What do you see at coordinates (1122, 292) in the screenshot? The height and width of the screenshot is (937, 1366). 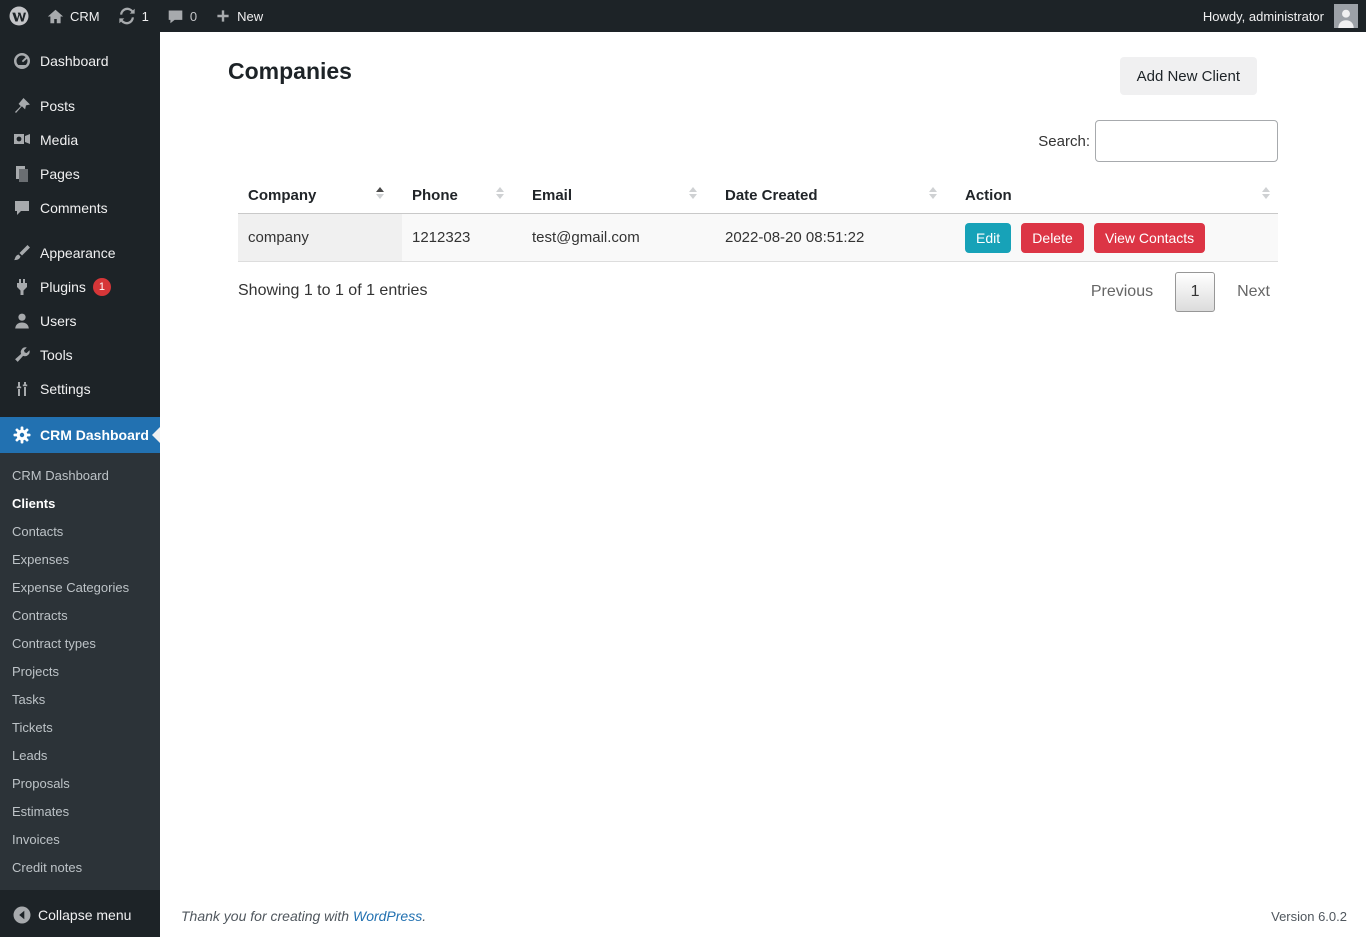 I see `pagination-previous: Previous` at bounding box center [1122, 292].